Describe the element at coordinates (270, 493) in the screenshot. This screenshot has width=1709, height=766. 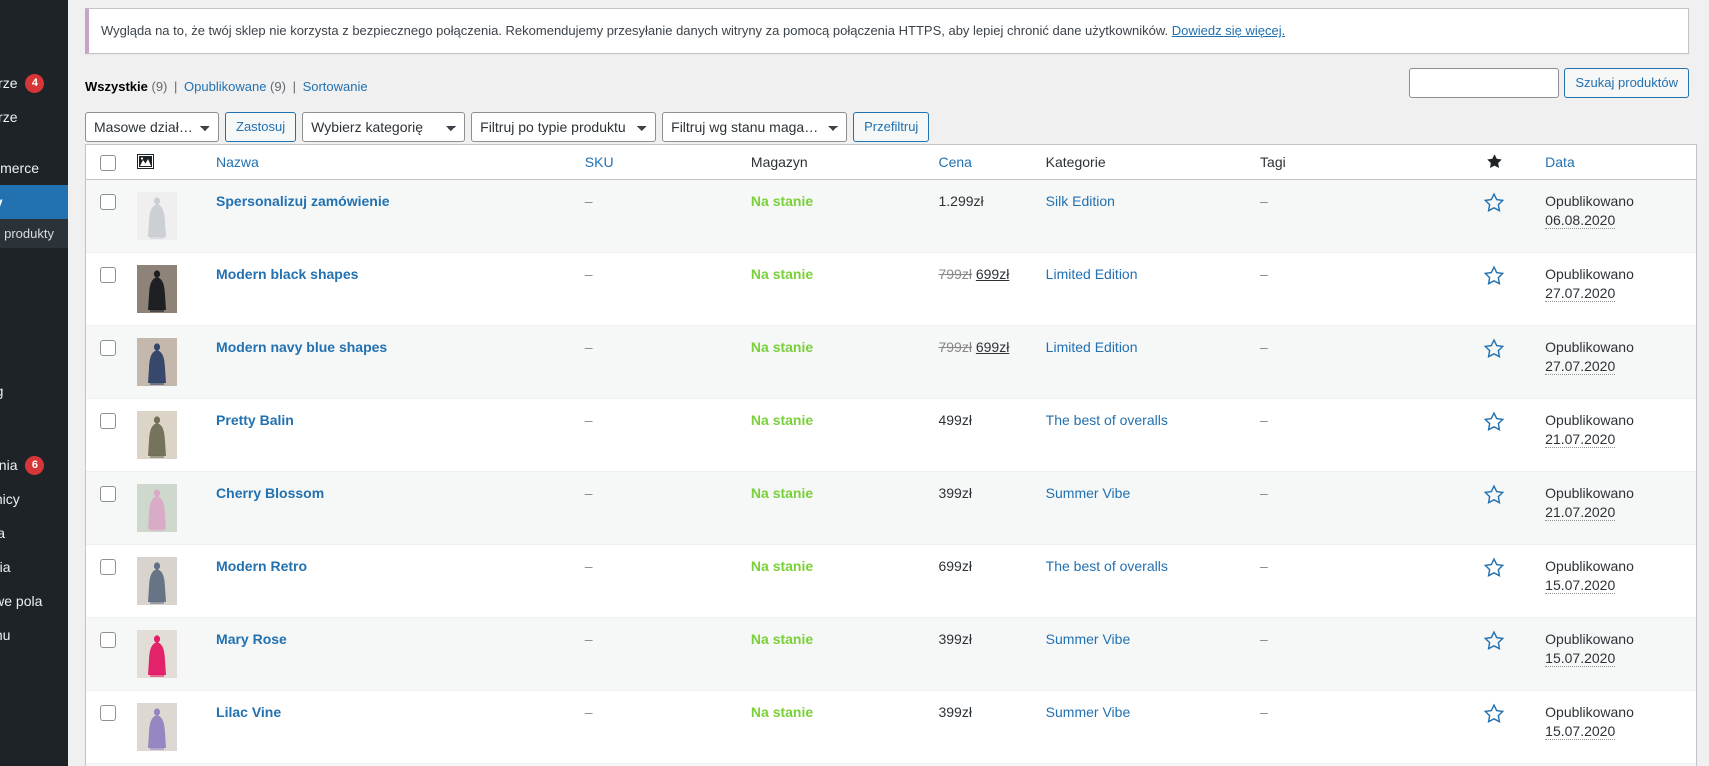
I see `product-name-link: Cherry Blossom` at that location.